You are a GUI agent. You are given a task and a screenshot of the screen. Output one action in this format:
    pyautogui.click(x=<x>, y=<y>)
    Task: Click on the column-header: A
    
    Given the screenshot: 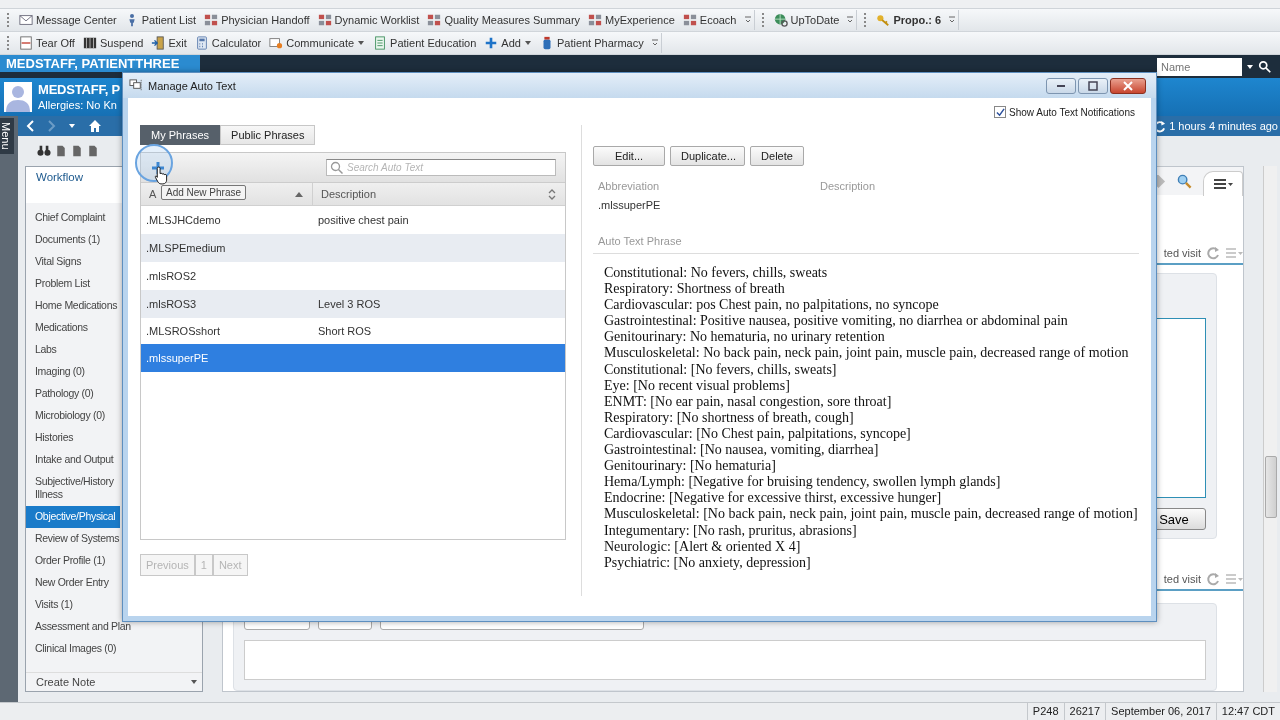 What is the action you would take?
    pyautogui.click(x=153, y=194)
    